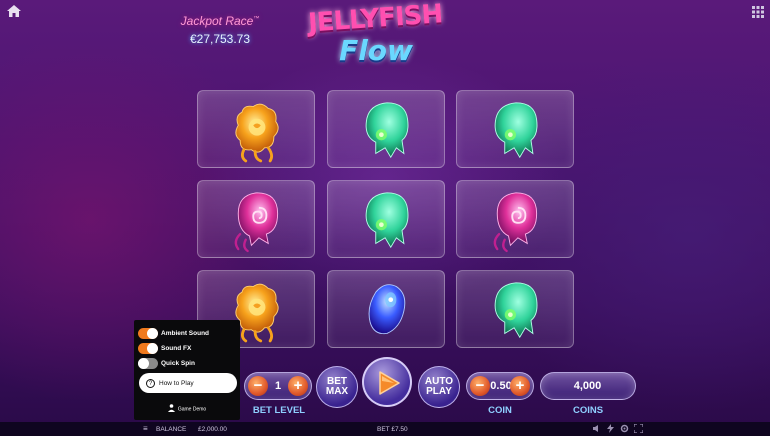  What do you see at coordinates (171, 429) in the screenshot?
I see `balance-label: BALANCE` at bounding box center [171, 429].